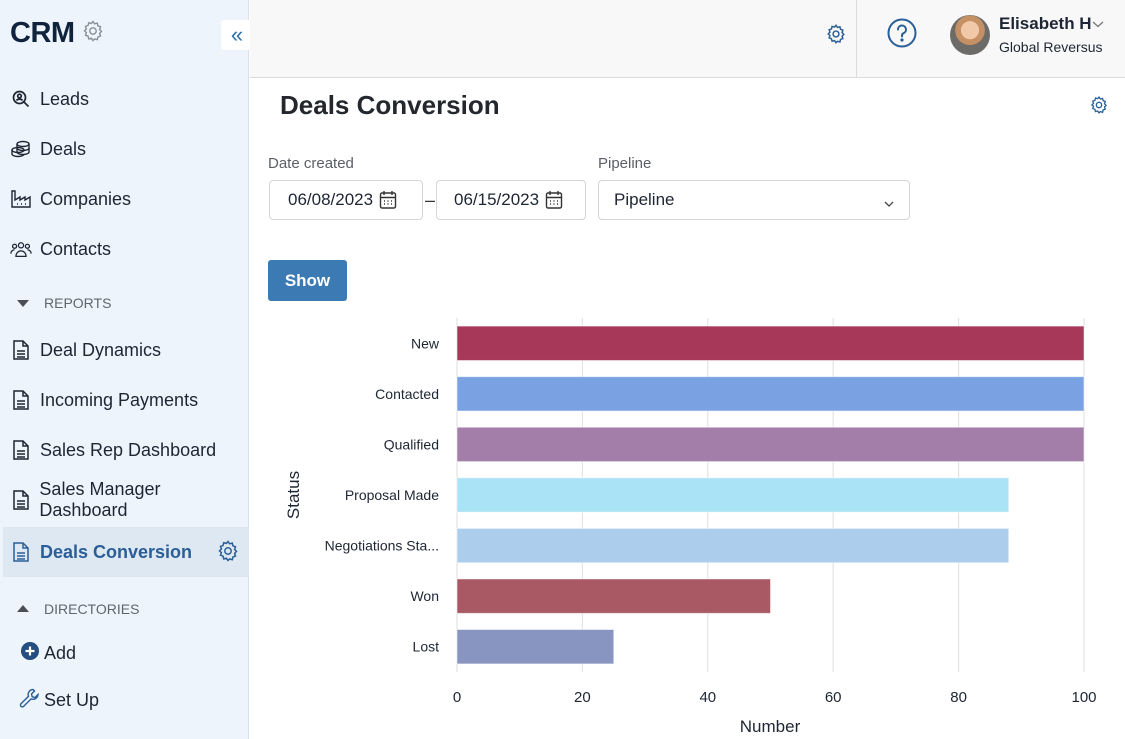 The height and width of the screenshot is (739, 1125). Describe the element at coordinates (424, 596) in the screenshot. I see `y-tick-label: Won` at that location.